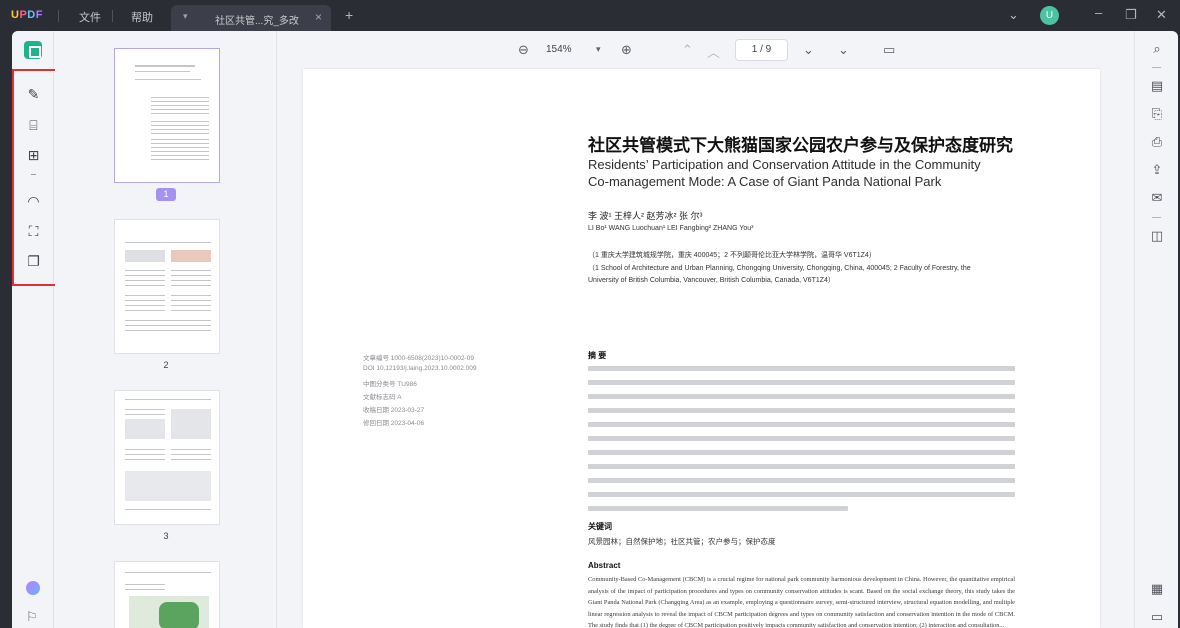  I want to click on restore-icon: ❐, so click(1131, 15).